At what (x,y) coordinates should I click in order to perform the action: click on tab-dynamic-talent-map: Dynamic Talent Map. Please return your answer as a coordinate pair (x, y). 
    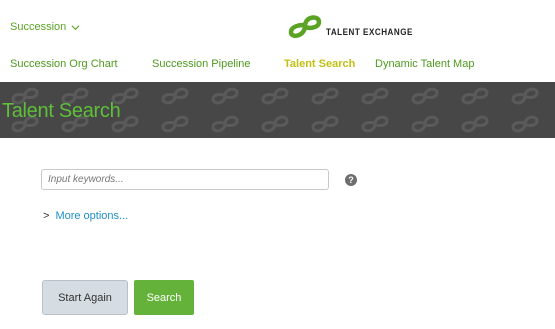
    Looking at the image, I should click on (424, 64).